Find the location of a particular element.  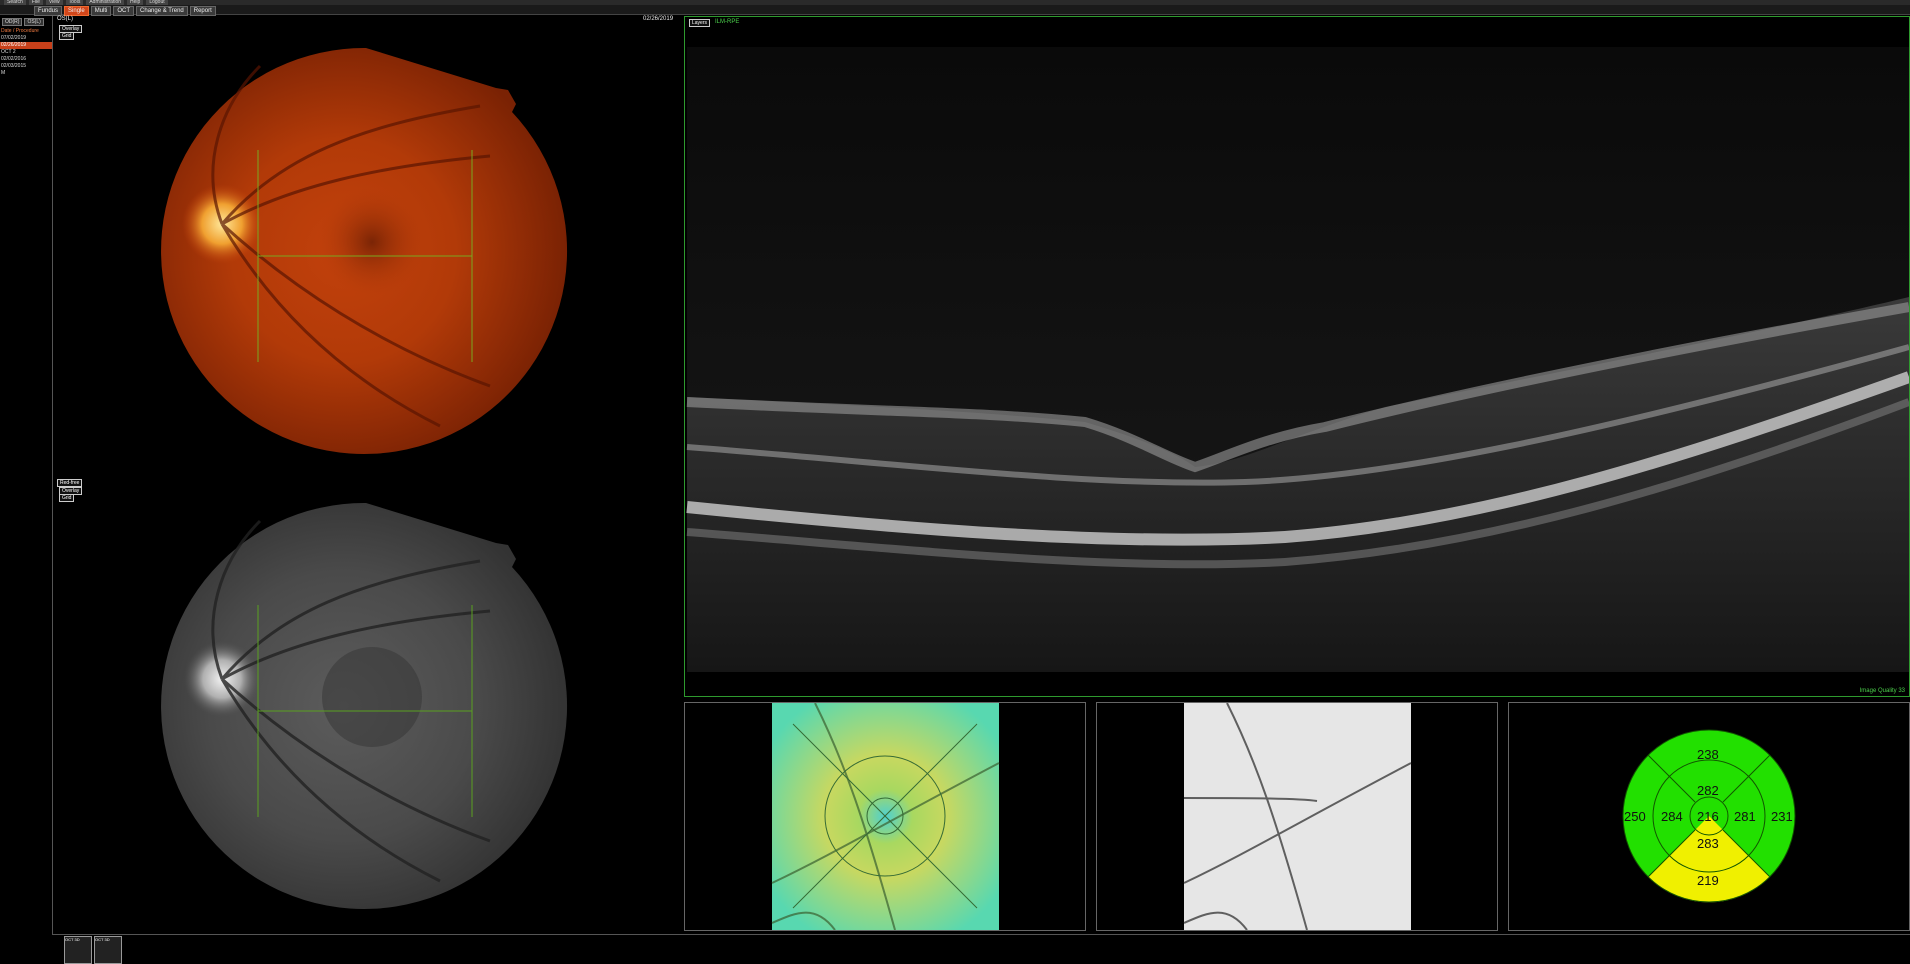

fundus-eye-label: OS(L) is located at coordinates (65, 19).